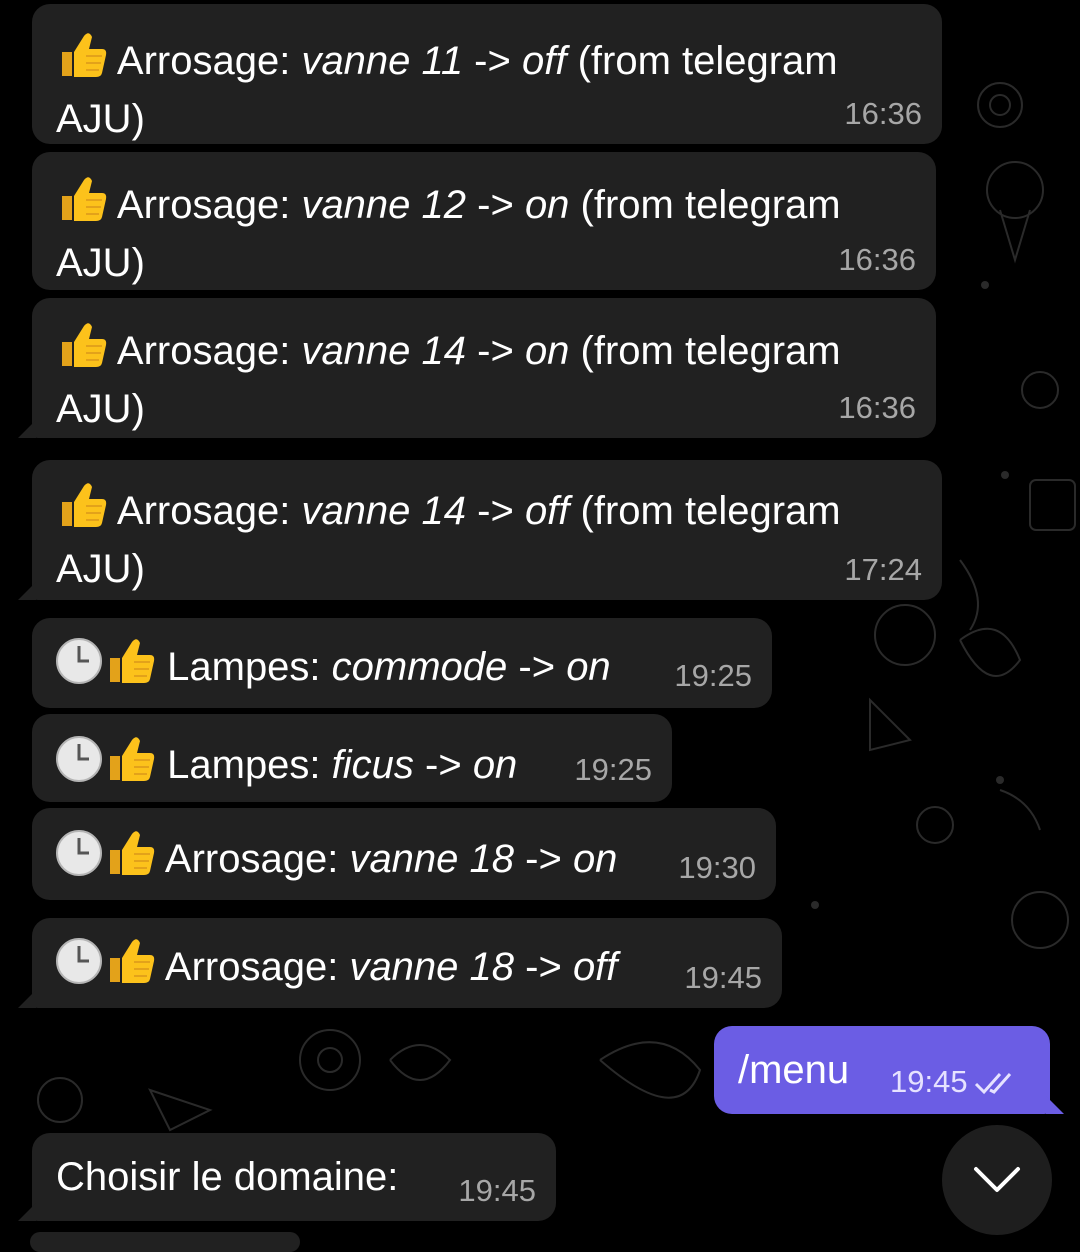  I want to click on message-bubble: Choisir le domaine: 19:45, so click(294, 1177).